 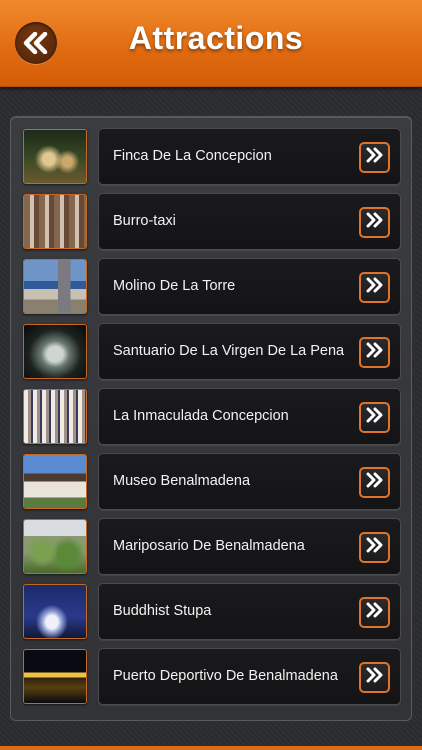 I want to click on list-item: Santuario De La Virgen De La Pena, so click(x=212, y=351).